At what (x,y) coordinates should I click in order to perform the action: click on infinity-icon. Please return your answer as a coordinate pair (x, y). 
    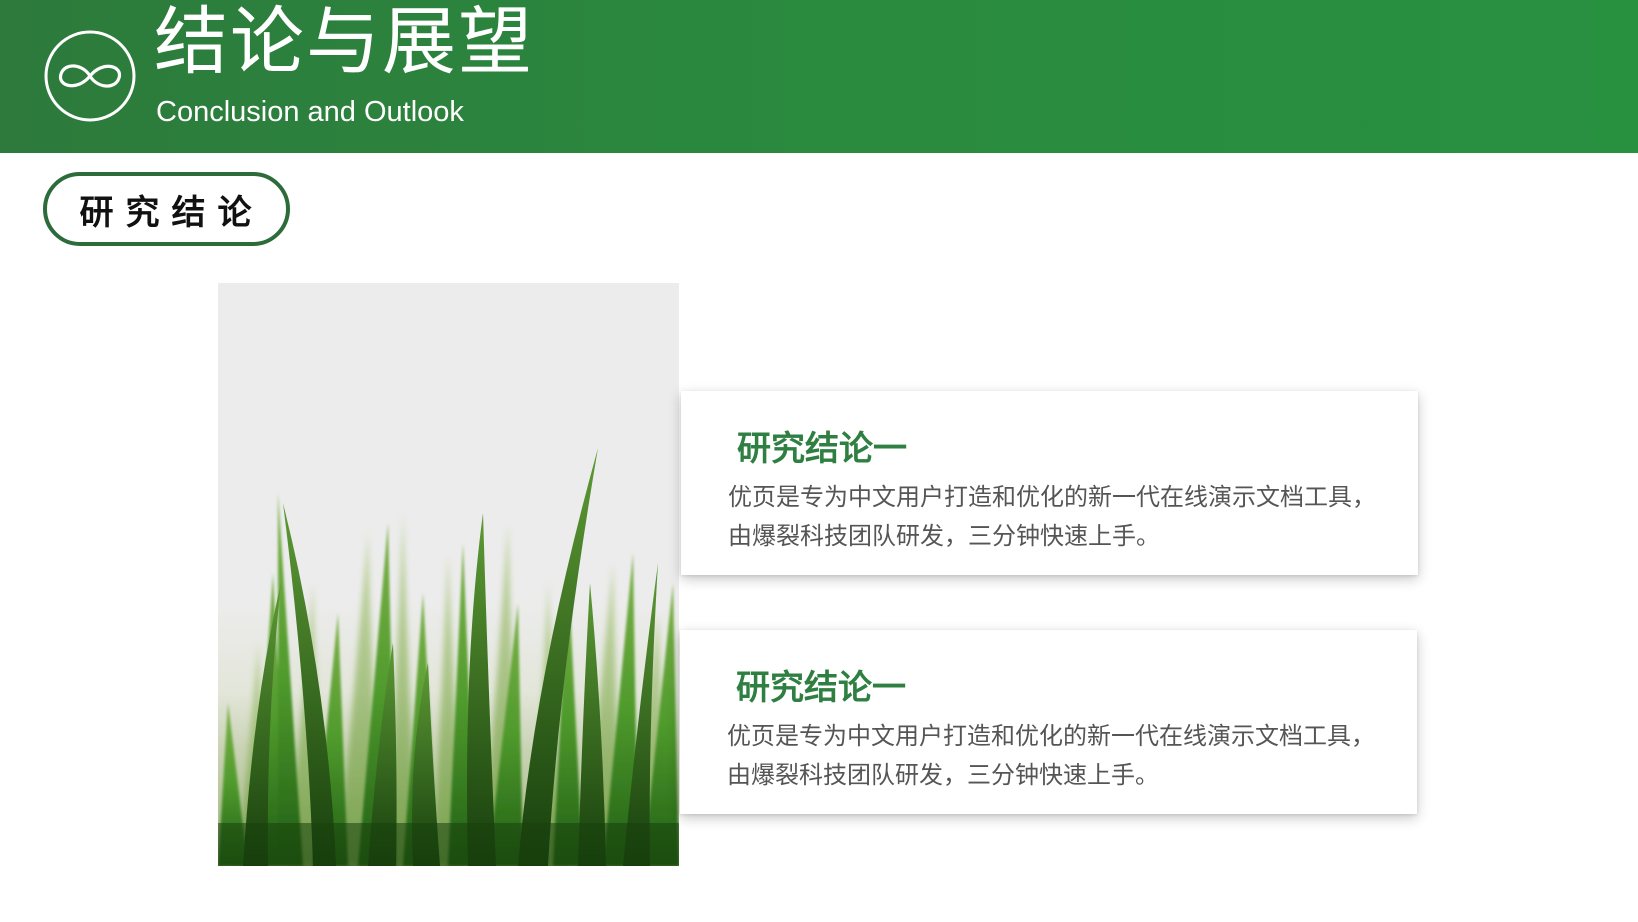
    Looking at the image, I should click on (90, 76).